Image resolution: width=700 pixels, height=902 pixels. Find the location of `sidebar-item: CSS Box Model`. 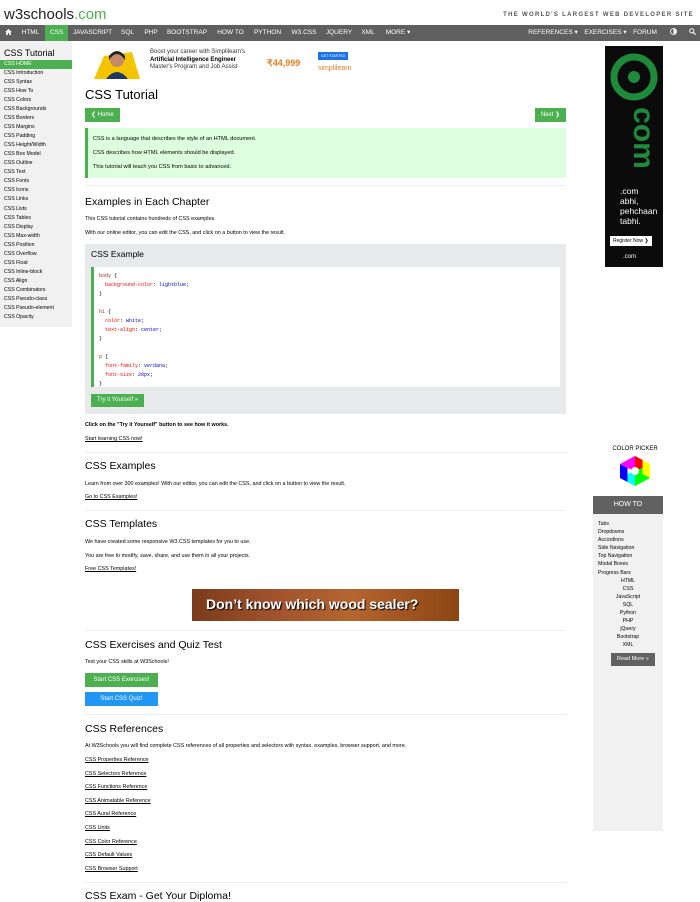

sidebar-item: CSS Box Model is located at coordinates (36, 154).